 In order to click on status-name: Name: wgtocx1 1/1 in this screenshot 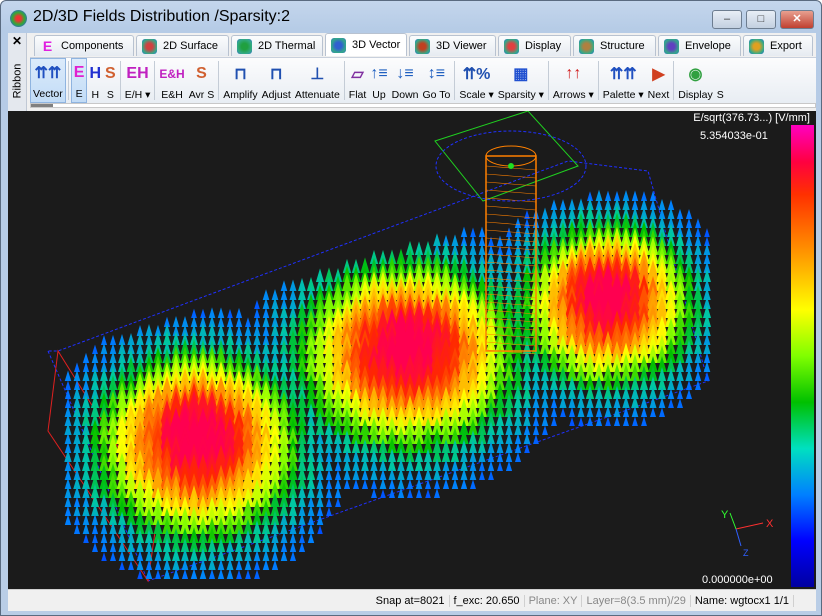, I will do `click(742, 600)`.